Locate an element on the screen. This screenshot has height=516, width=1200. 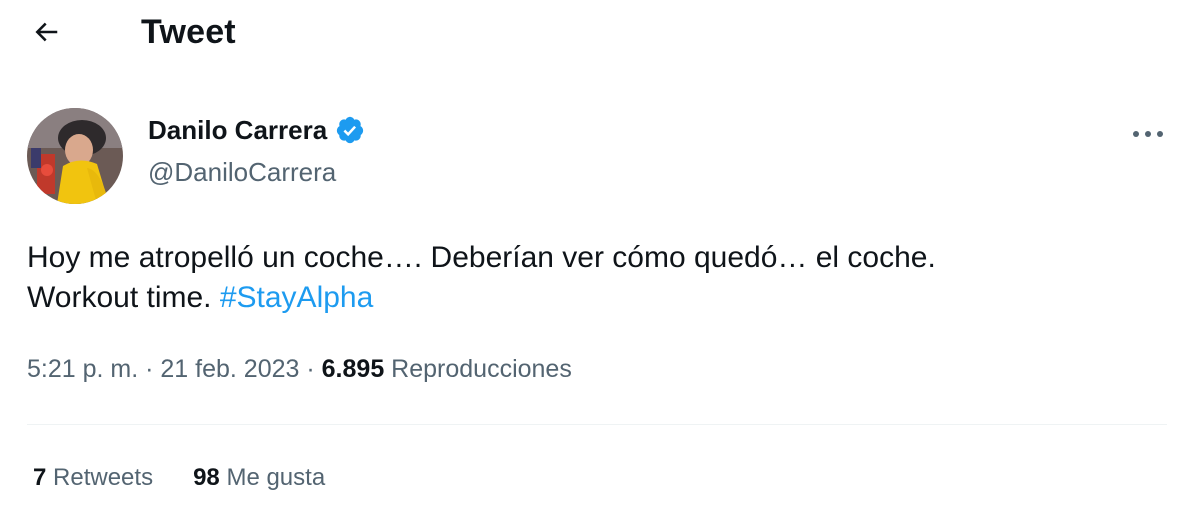
back-button is located at coordinates (46, 32).